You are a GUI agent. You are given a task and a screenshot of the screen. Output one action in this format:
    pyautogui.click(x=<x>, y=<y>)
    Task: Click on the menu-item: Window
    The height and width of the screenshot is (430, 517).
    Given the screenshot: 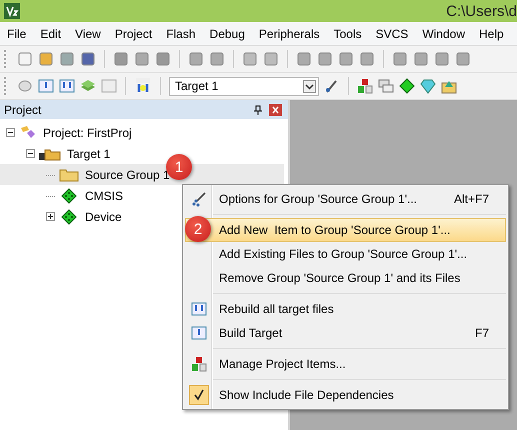 What is the action you would take?
    pyautogui.click(x=443, y=33)
    